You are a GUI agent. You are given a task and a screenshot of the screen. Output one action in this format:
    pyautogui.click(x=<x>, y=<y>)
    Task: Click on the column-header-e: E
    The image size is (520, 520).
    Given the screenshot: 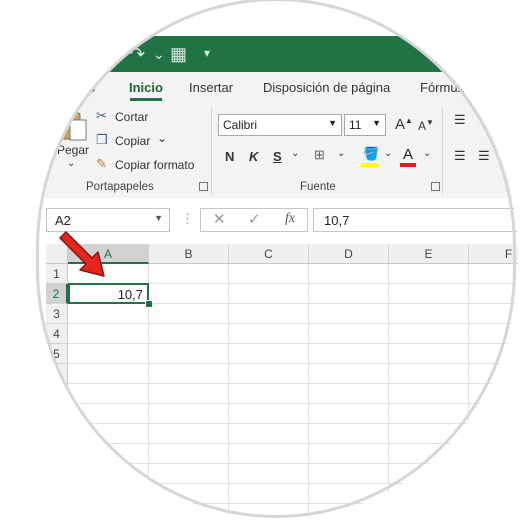 What is the action you would take?
    pyautogui.click(x=429, y=254)
    